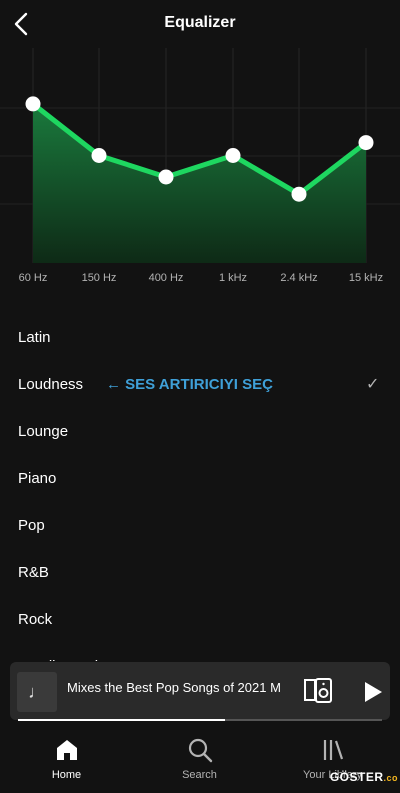 The height and width of the screenshot is (793, 400). I want to click on connect-device-icon, so click(318, 691).